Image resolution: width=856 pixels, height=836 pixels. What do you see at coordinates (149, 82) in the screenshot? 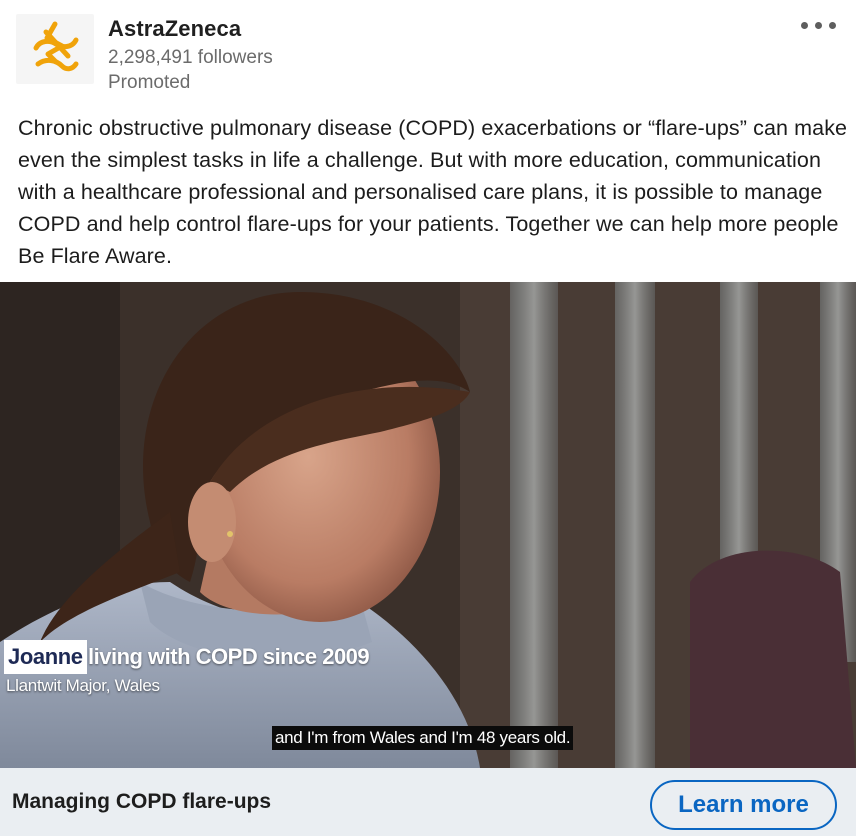
I see `promoted-label: Promoted` at bounding box center [149, 82].